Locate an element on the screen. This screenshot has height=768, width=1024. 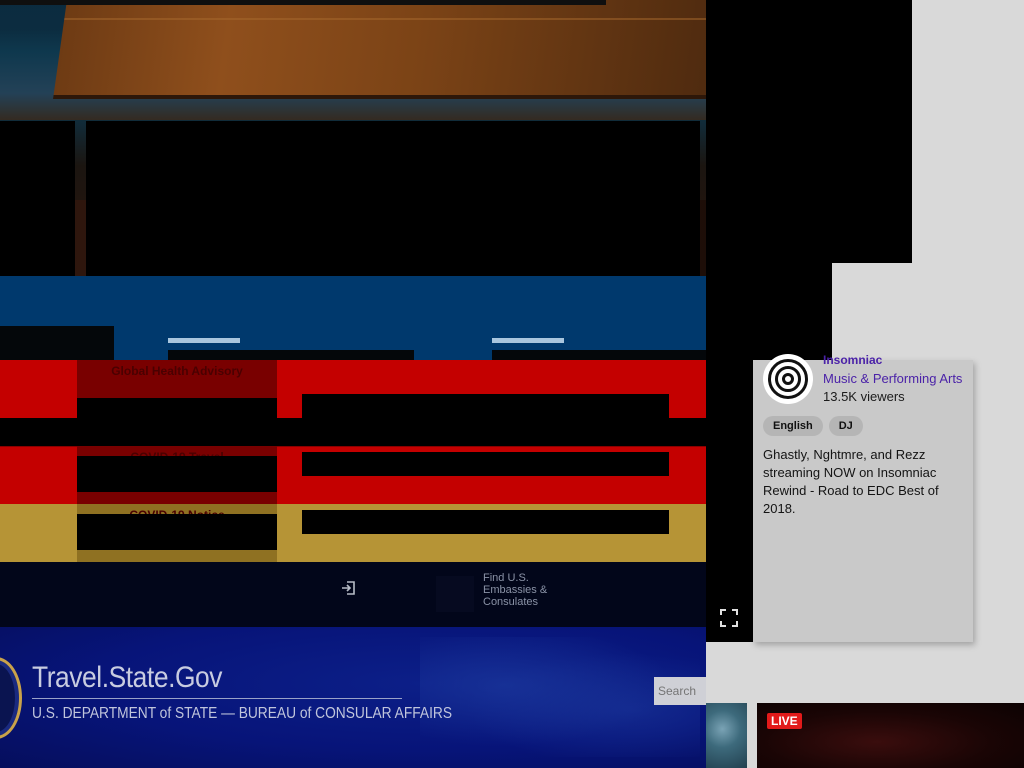
find-embassies-line-2: Embassies & is located at coordinates (515, 590).